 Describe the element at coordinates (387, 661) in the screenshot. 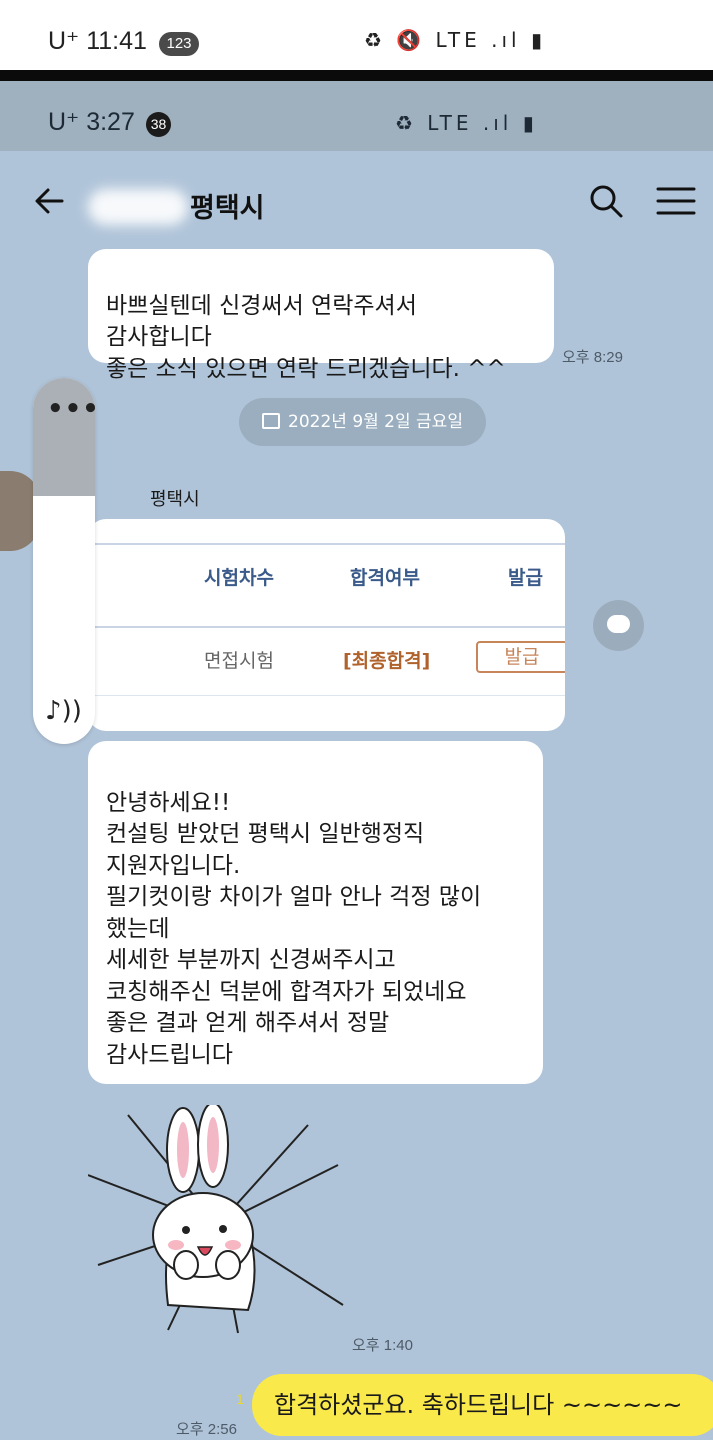

I see `table-cell-pass: [최종합격]` at that location.